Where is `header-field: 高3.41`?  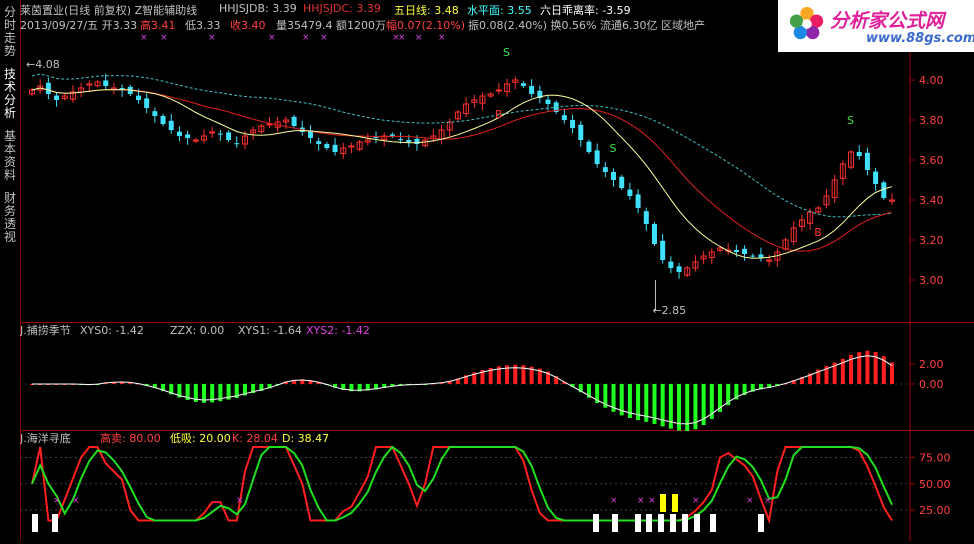 header-field: 高3.41 is located at coordinates (158, 25).